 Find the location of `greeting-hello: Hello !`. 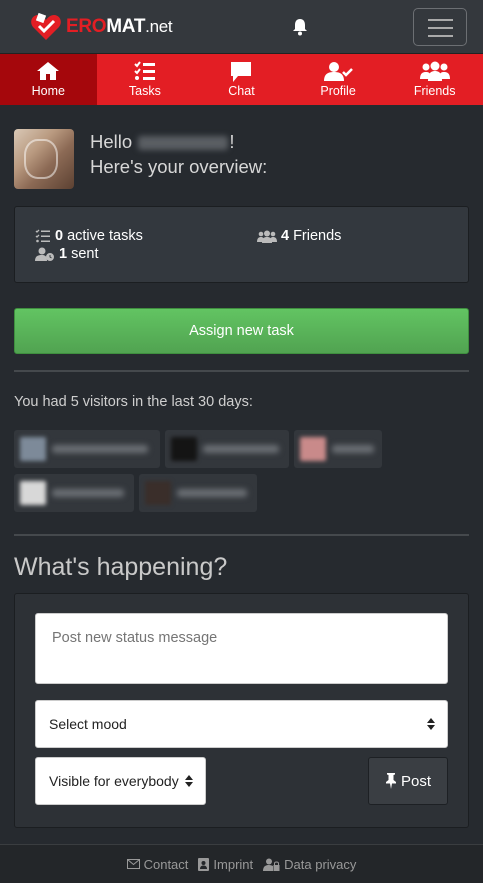

greeting-hello: Hello ! is located at coordinates (162, 141).